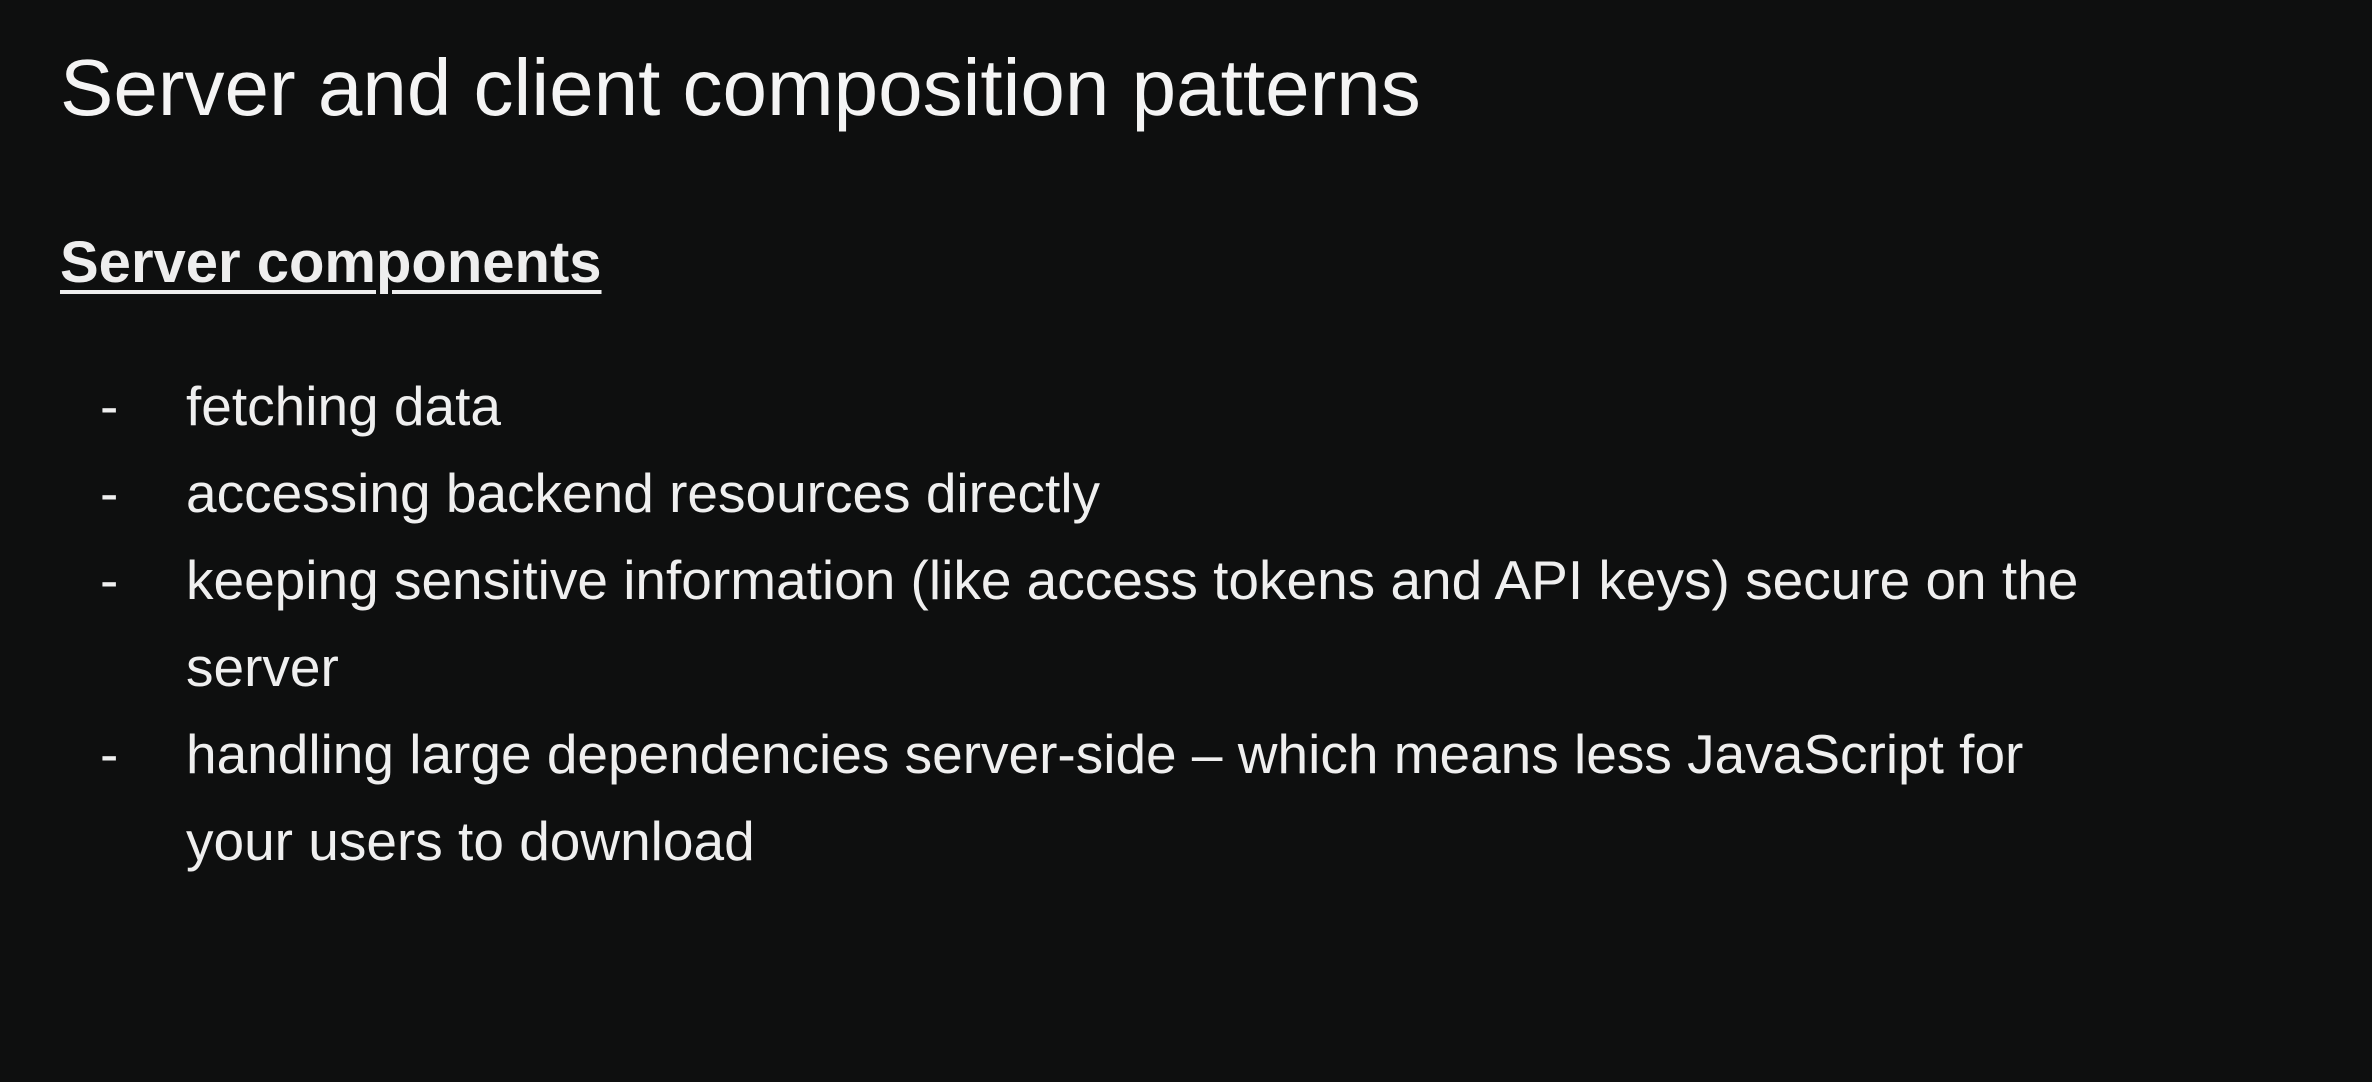 The height and width of the screenshot is (1082, 2372). Describe the element at coordinates (343, 406) in the screenshot. I see `bullet-text: fetching data` at that location.